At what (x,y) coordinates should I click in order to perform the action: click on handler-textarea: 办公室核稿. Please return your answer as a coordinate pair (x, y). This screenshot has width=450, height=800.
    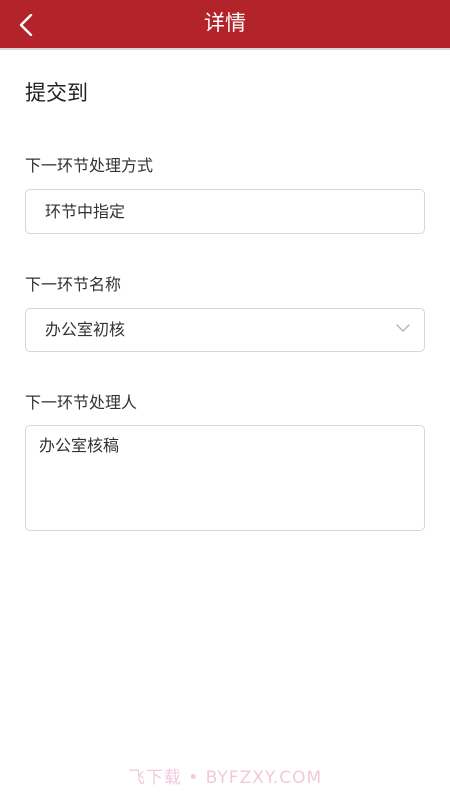
    Looking at the image, I should click on (225, 478).